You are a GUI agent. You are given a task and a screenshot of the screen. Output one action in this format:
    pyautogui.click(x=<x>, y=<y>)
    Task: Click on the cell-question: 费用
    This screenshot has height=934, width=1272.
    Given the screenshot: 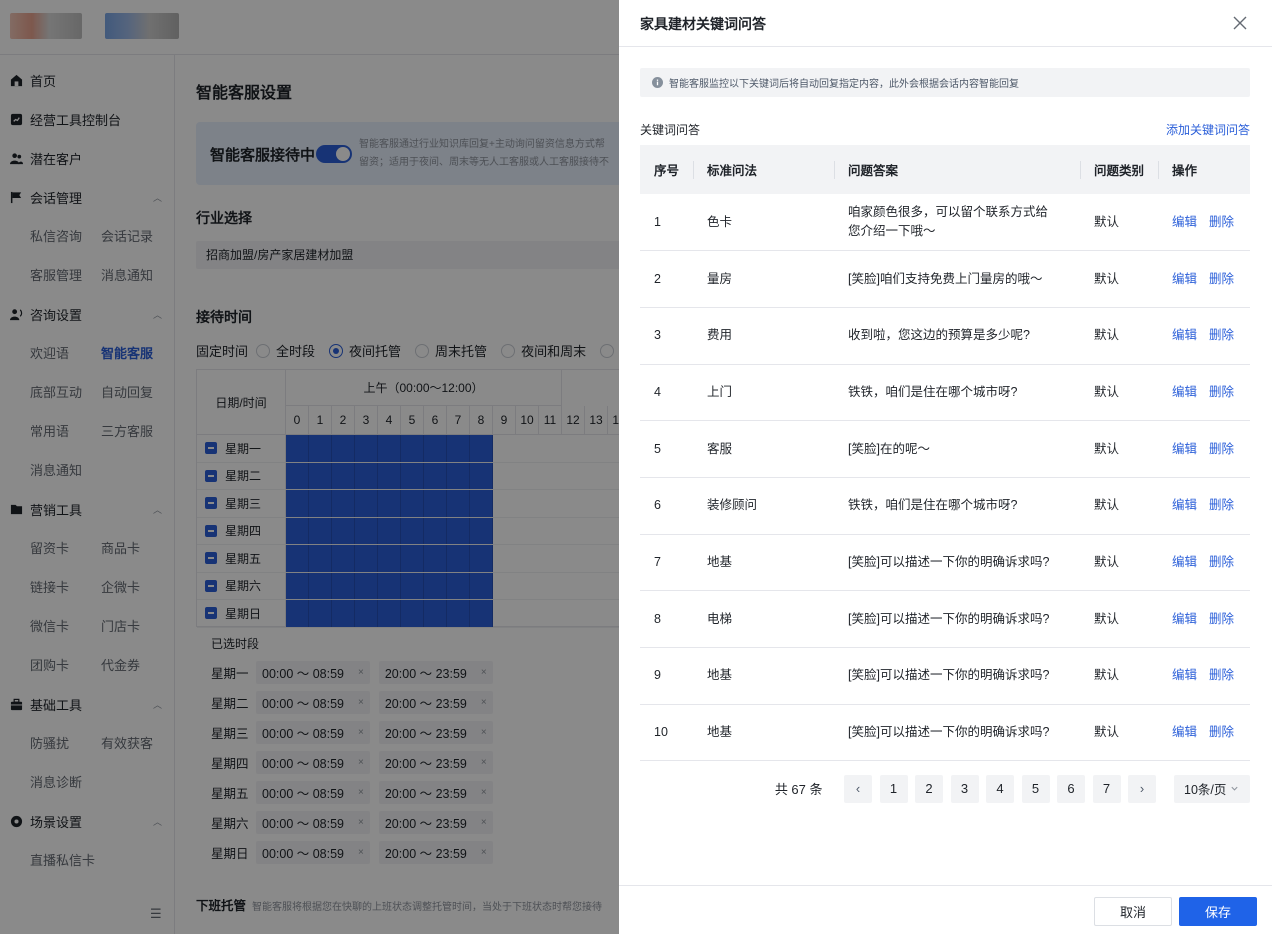 What is the action you would take?
    pyautogui.click(x=763, y=336)
    